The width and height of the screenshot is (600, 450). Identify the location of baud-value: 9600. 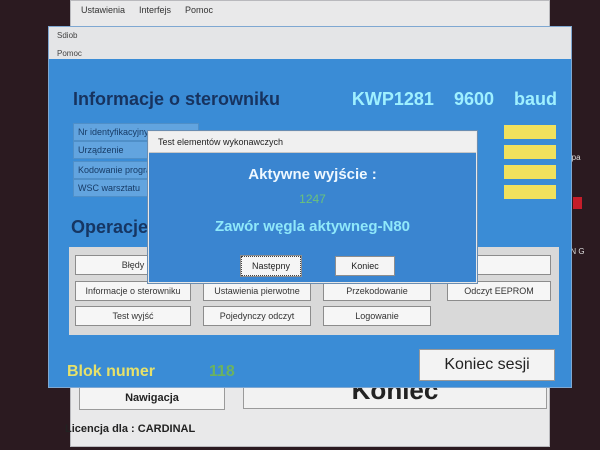
(473, 99).